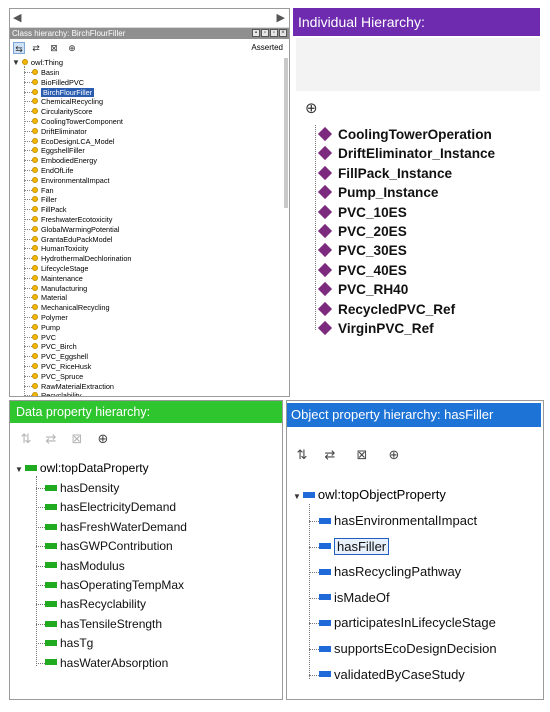 This screenshot has height=712, width=550. What do you see at coordinates (81, 258) in the screenshot?
I see `class-node: HydrothermalDechlorination` at bounding box center [81, 258].